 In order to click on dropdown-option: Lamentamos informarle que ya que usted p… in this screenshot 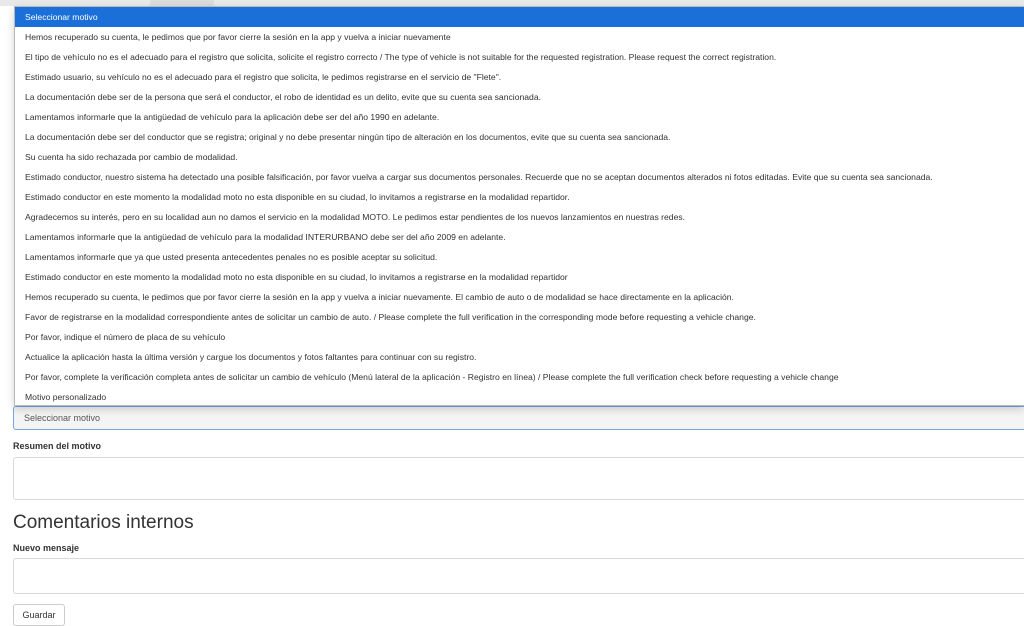, I will do `click(519, 257)`.